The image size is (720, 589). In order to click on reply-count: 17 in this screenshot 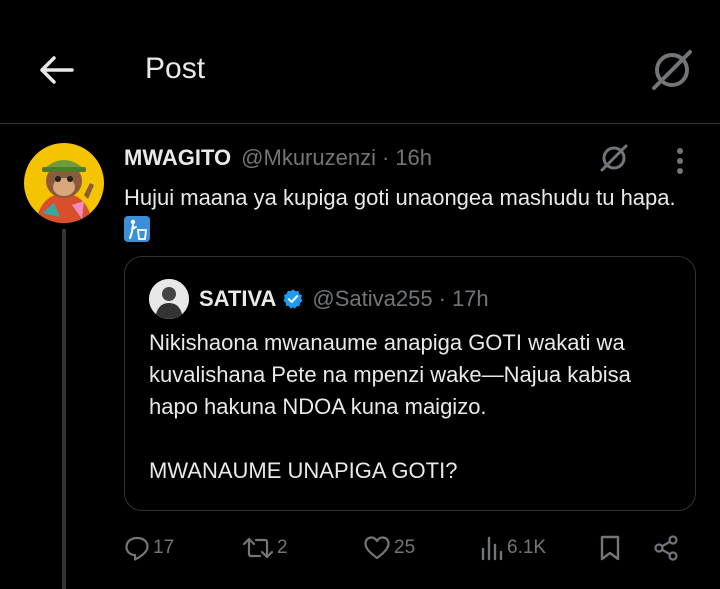, I will do `click(164, 547)`.